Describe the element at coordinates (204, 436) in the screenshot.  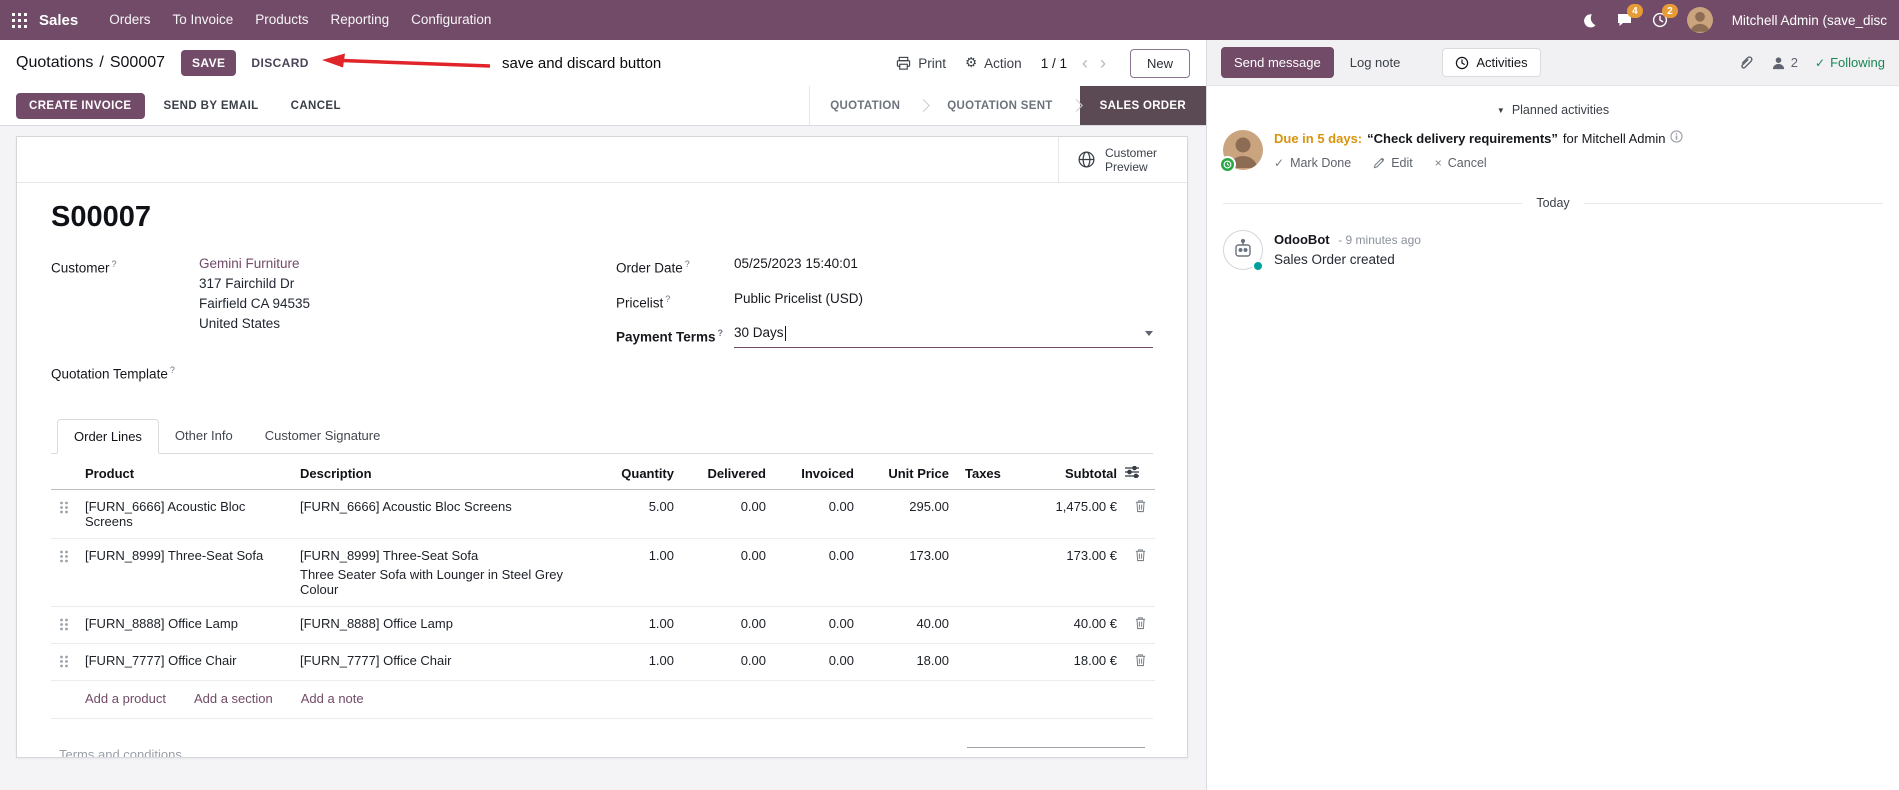
I see `tab-other-info: Other Info` at that location.